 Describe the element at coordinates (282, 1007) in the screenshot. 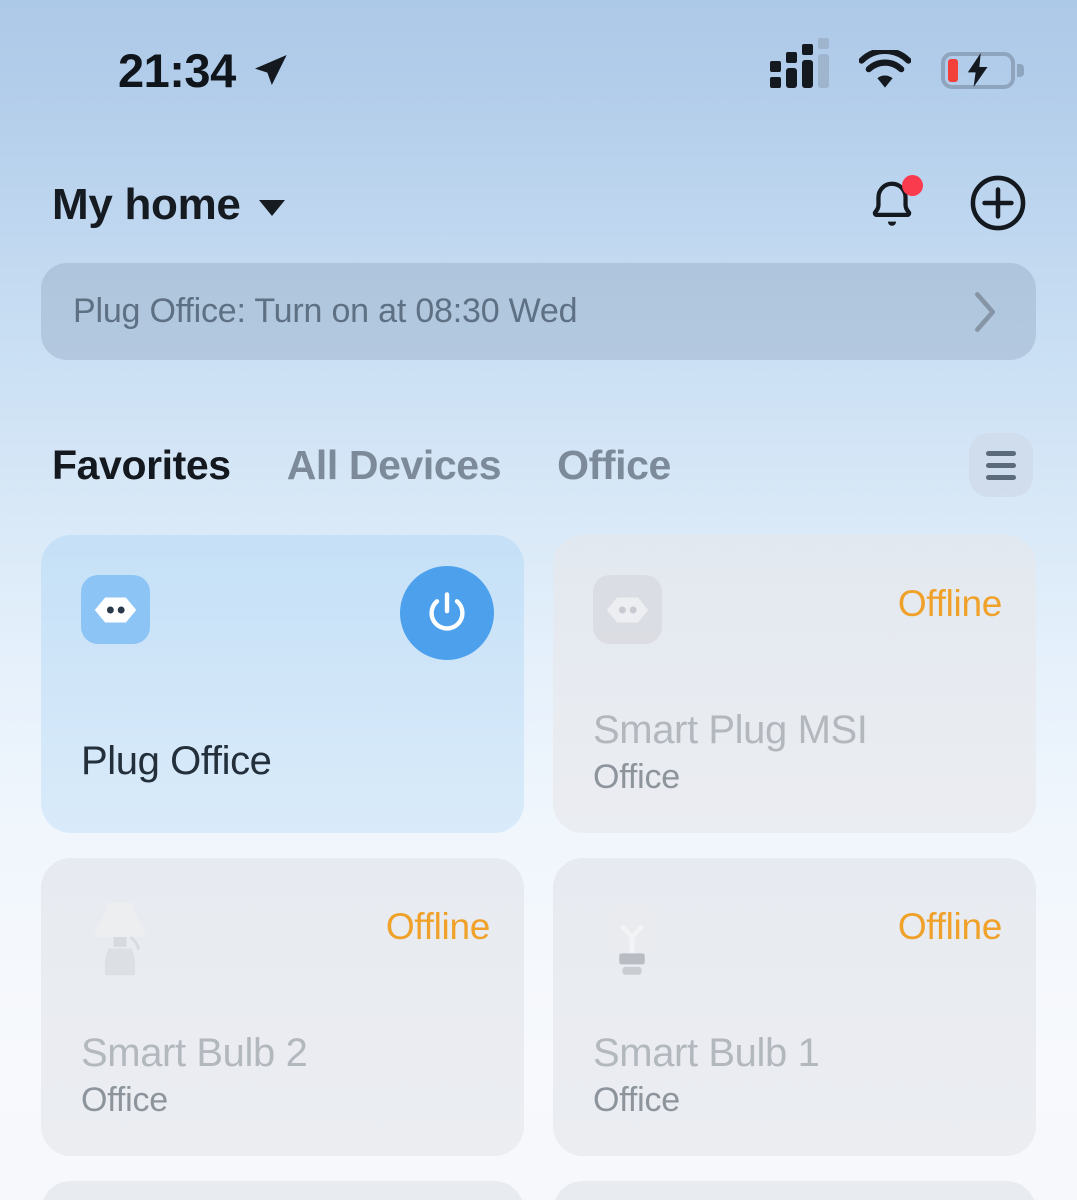

I see `device-card-smart-bulb-2: Offline Smart Bulb 2 Office` at that location.